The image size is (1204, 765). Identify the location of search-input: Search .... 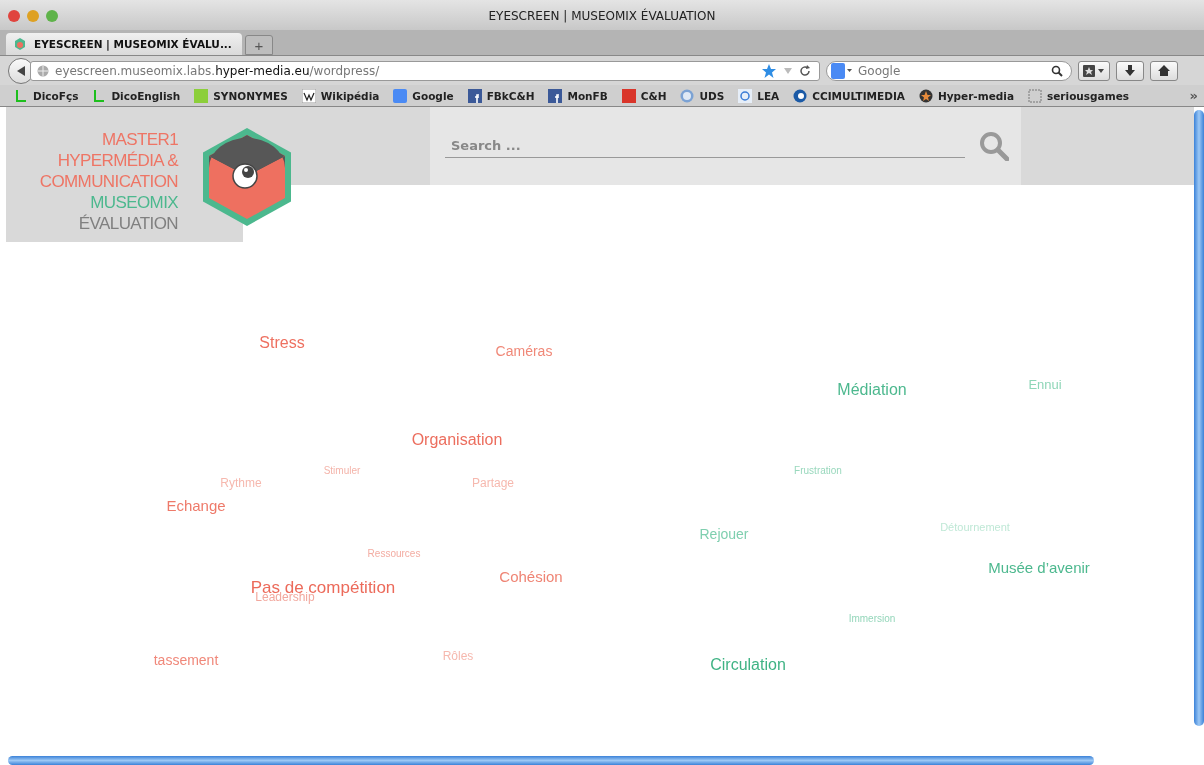
(705, 146).